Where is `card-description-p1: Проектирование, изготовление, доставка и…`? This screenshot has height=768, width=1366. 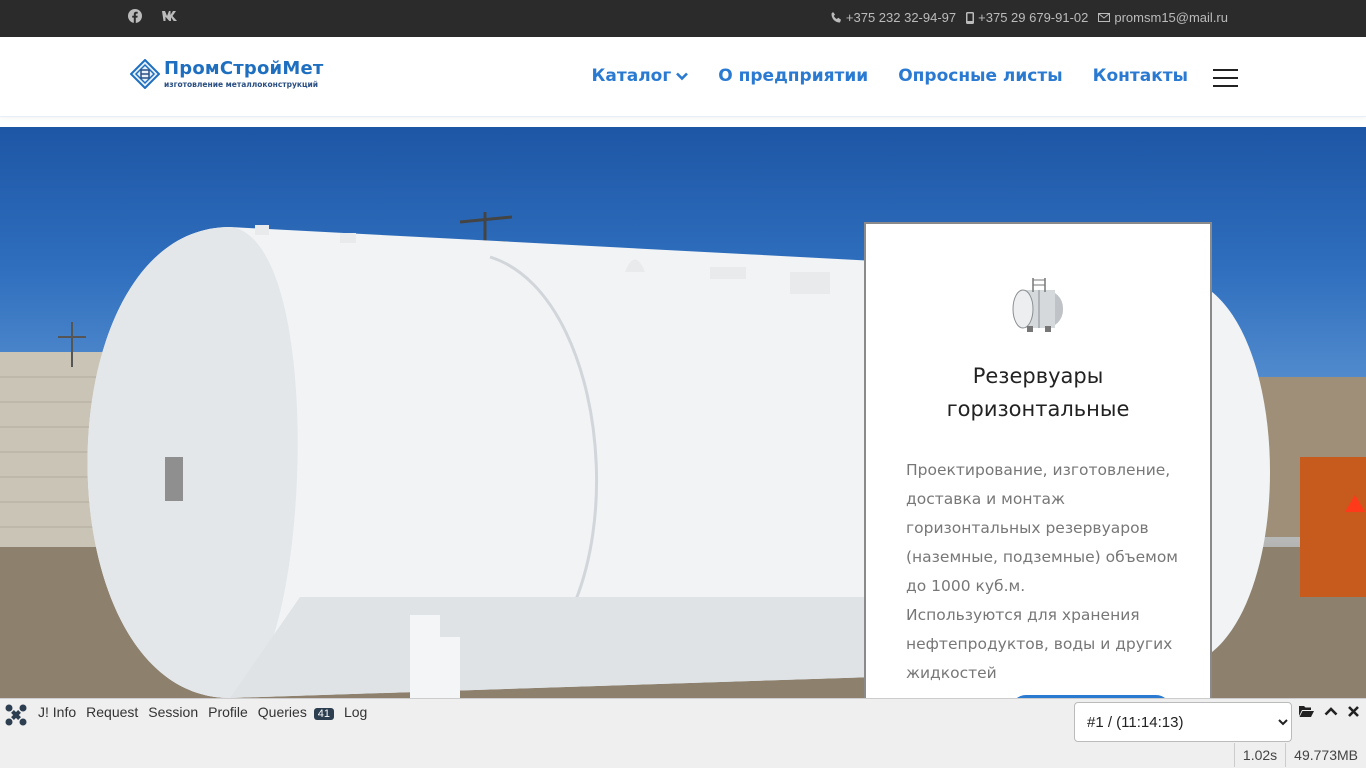 card-description-p1: Проектирование, изготовление, доставка и… is located at coordinates (1042, 528).